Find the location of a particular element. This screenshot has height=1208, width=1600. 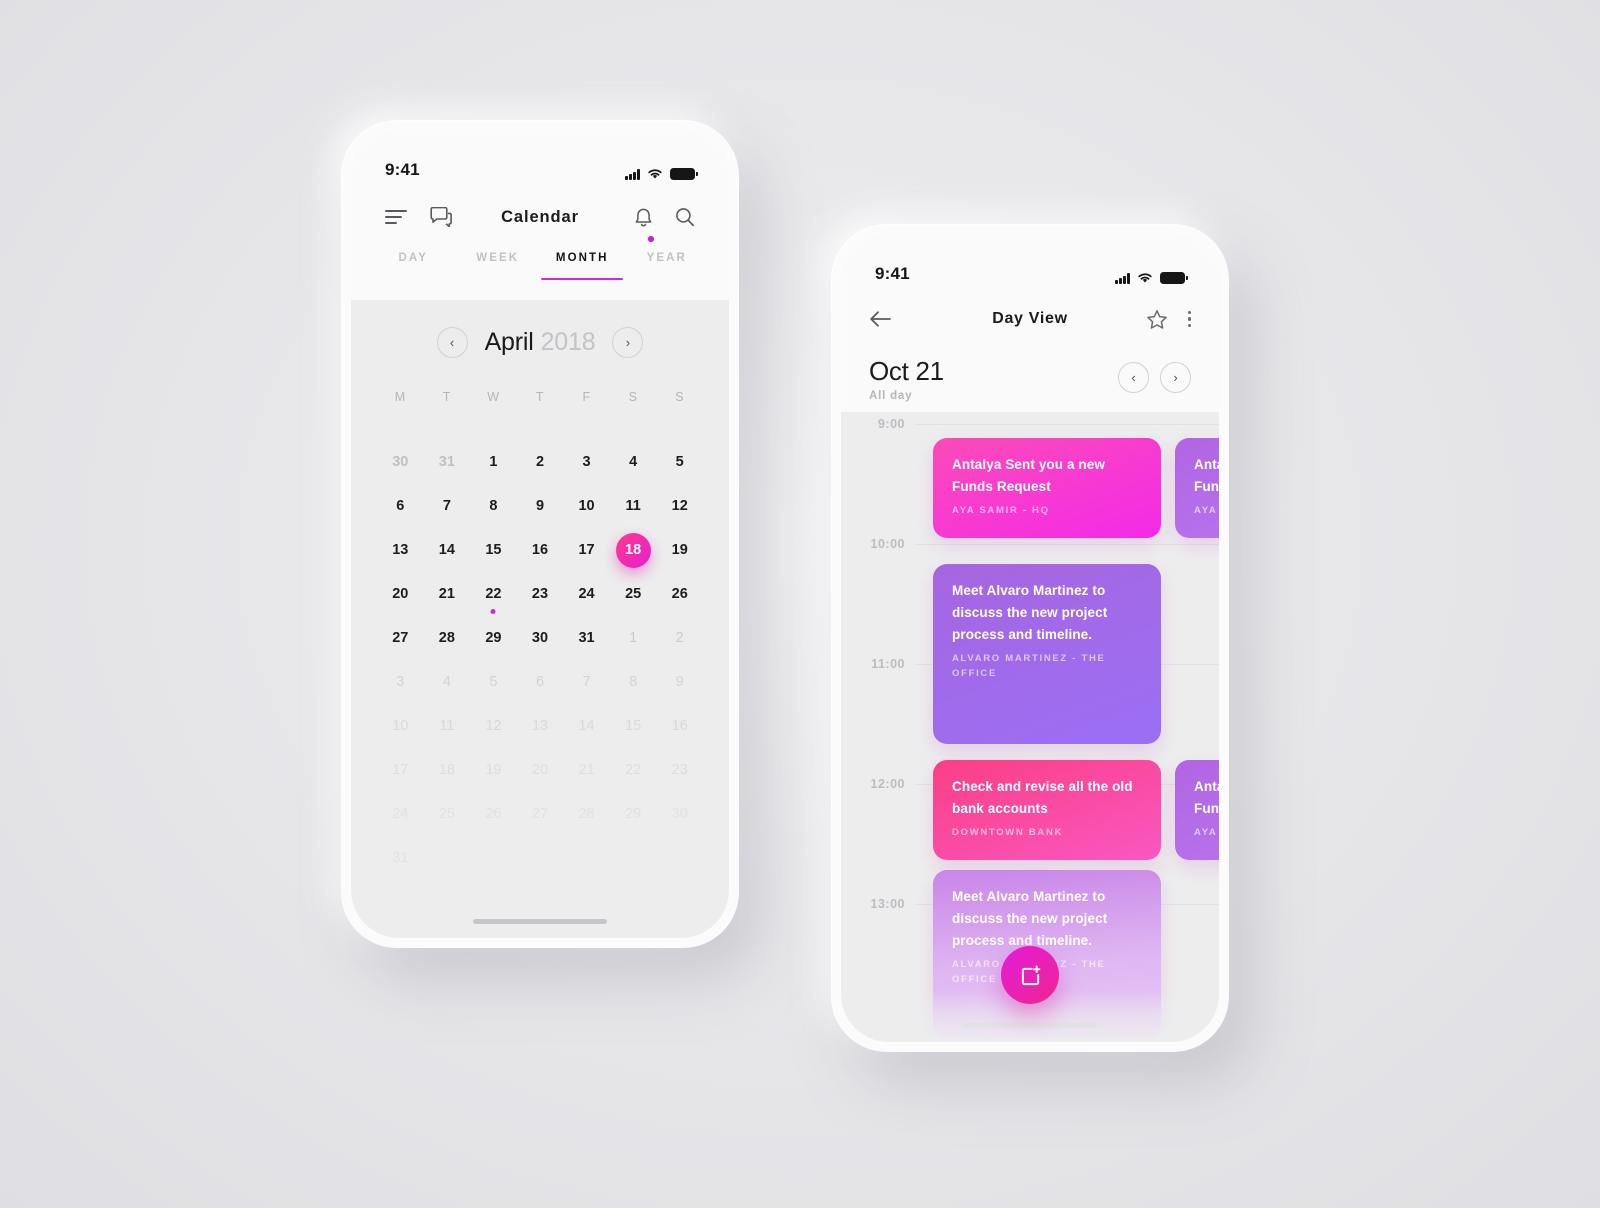

calendar-day-number: 30 is located at coordinates (679, 814).